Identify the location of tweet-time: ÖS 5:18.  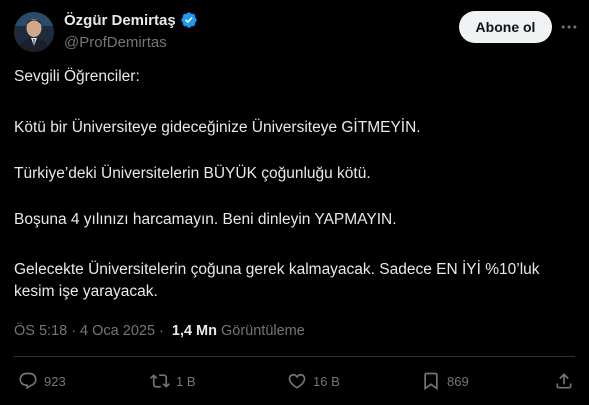
(40, 331).